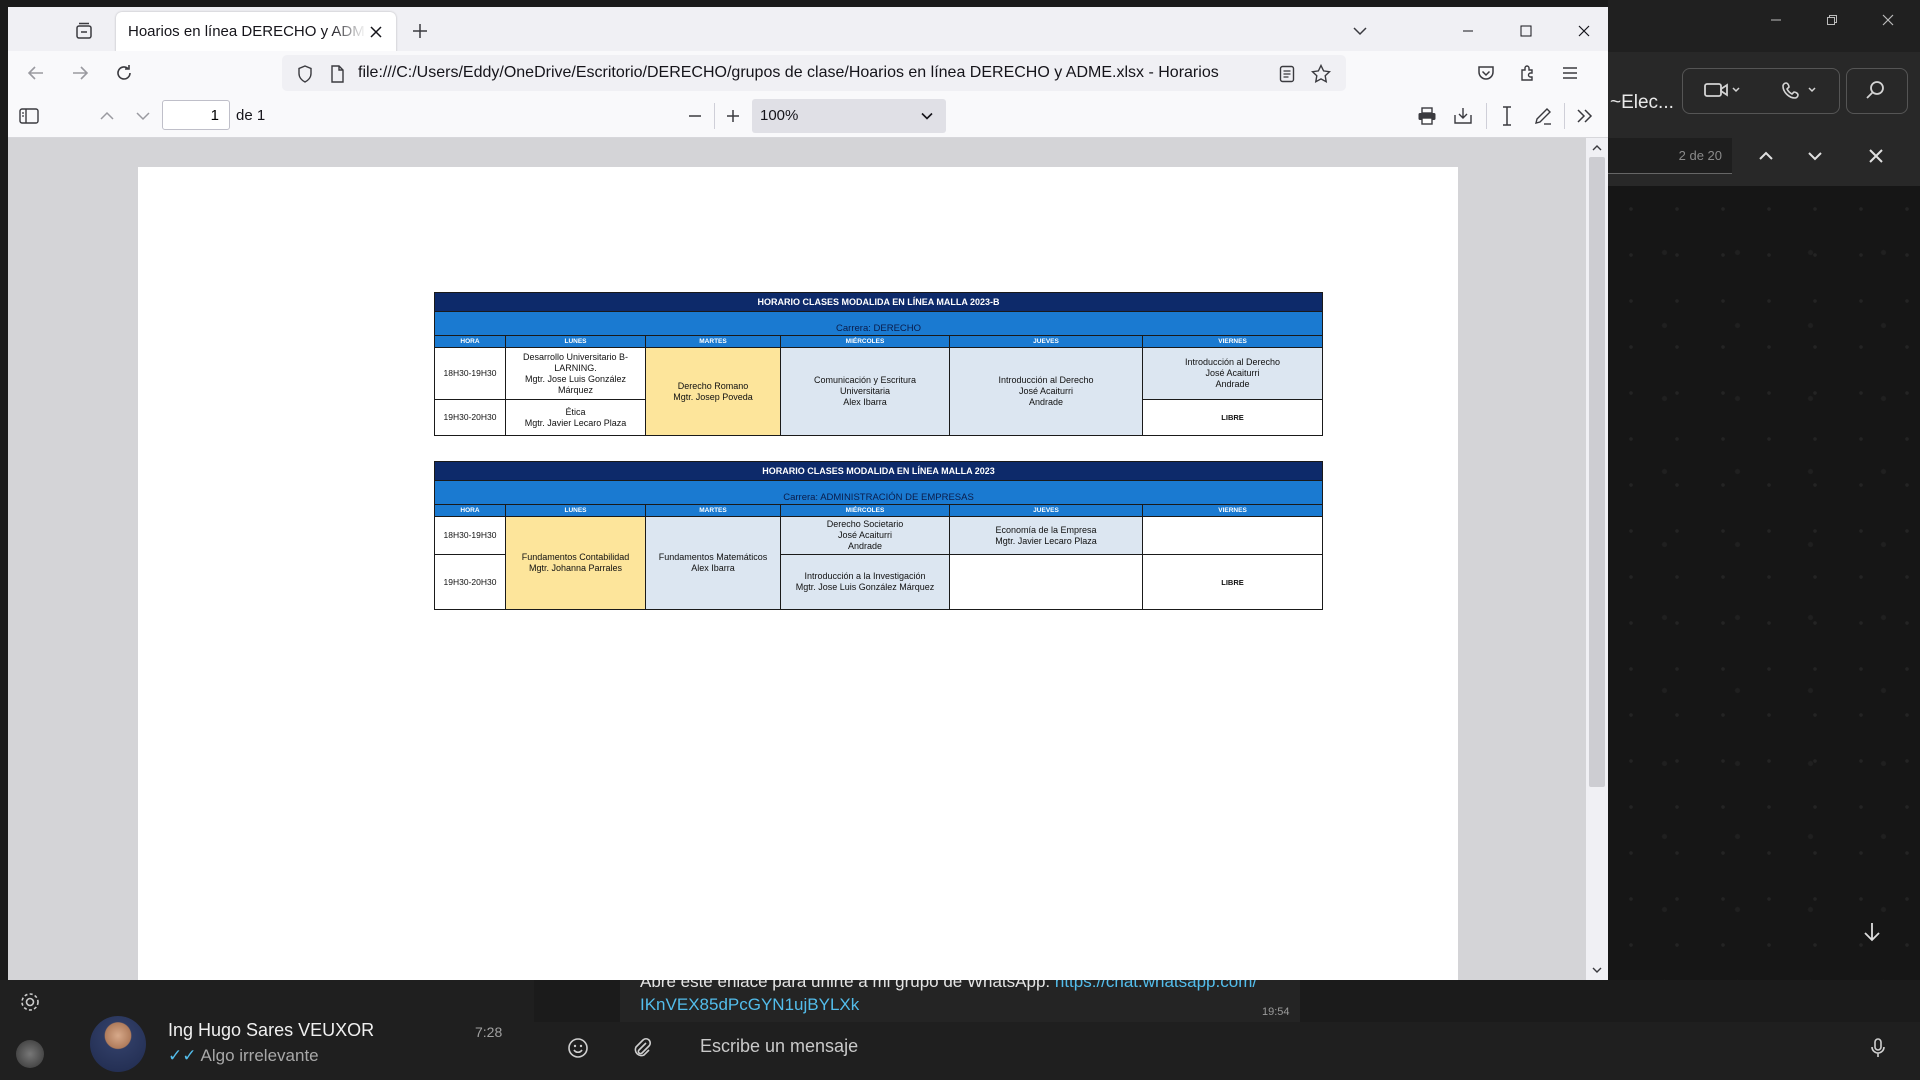 This screenshot has height=1080, width=1920. What do you see at coordinates (1597, 148) in the screenshot?
I see `scroll-up-icon` at bounding box center [1597, 148].